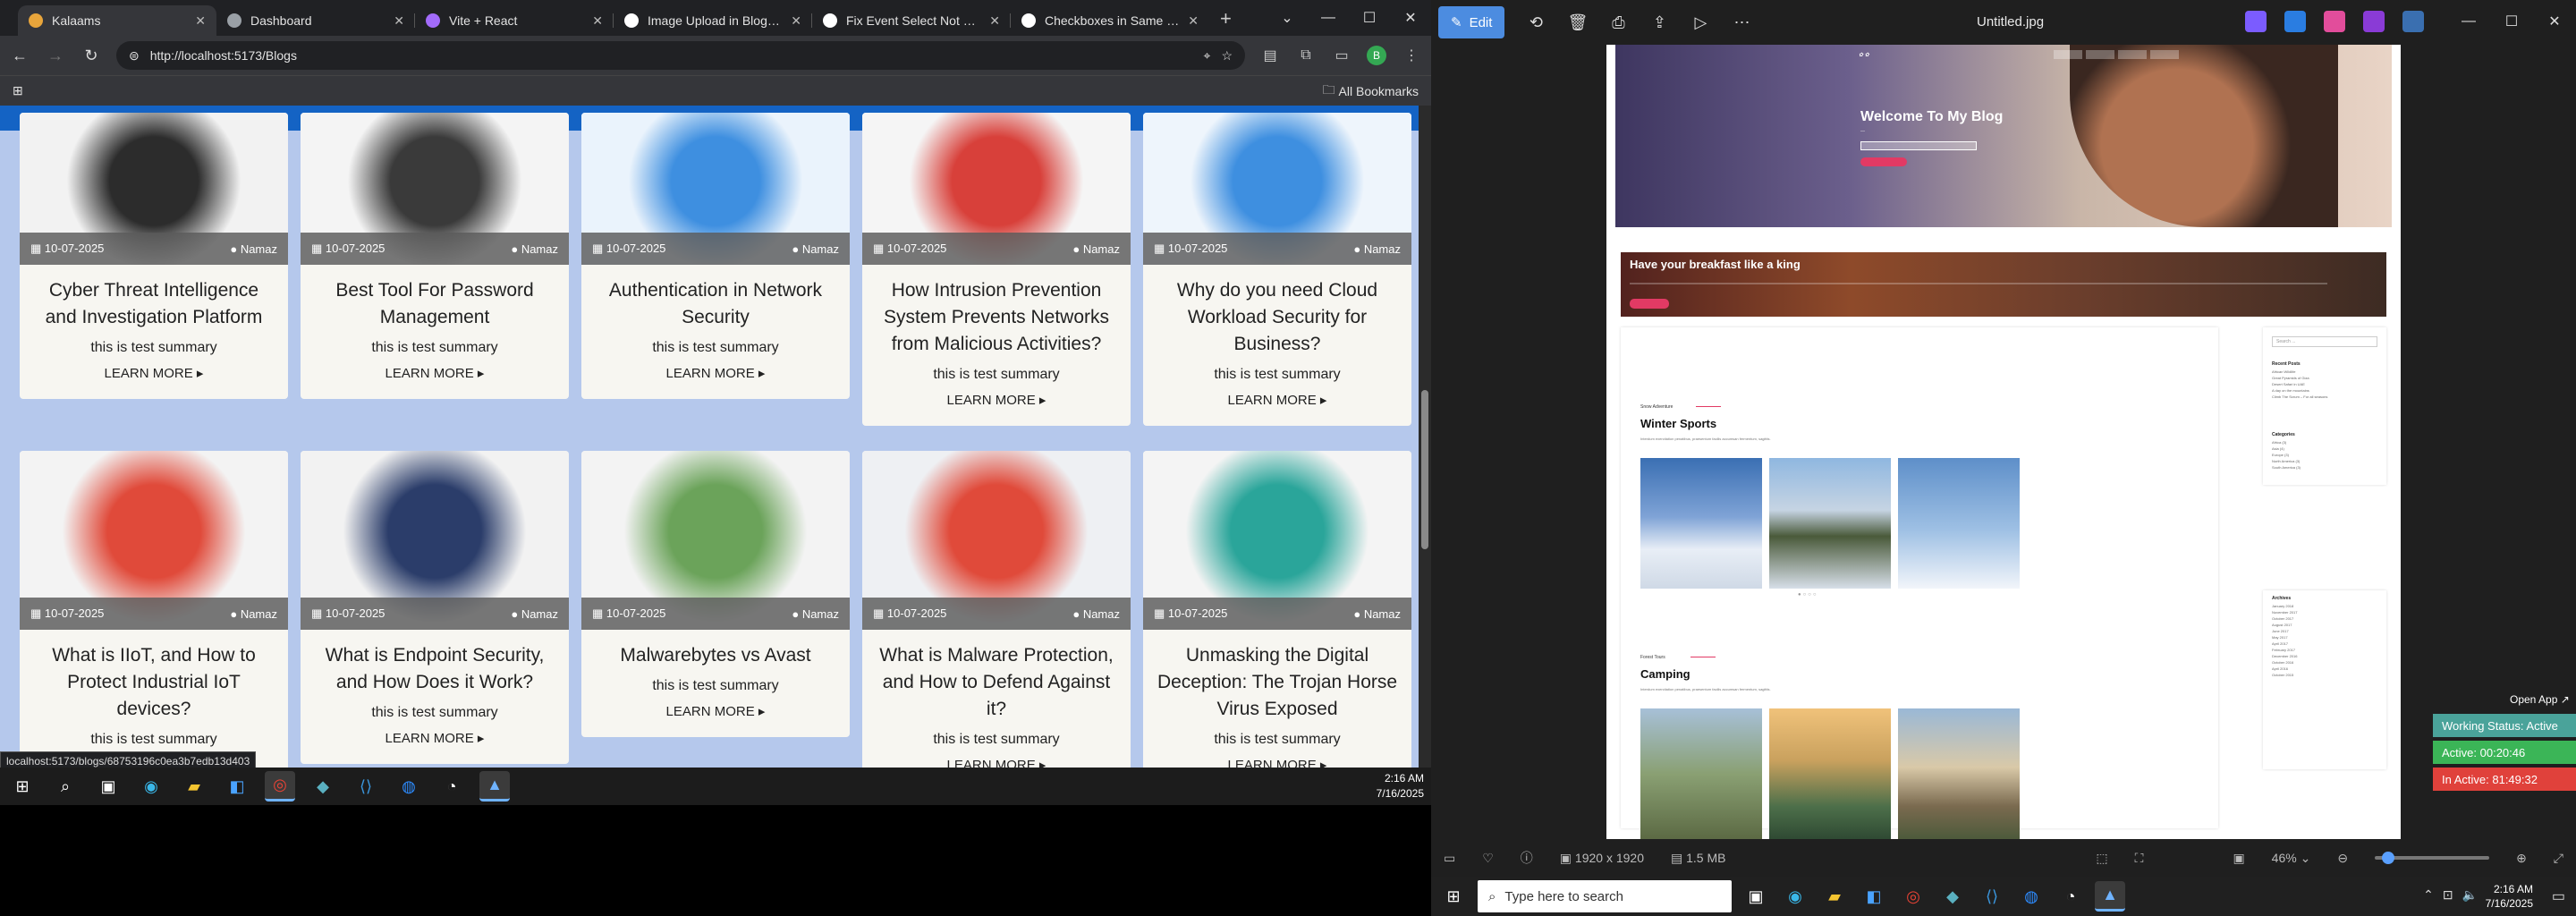 Image resolution: width=2576 pixels, height=916 pixels. I want to click on vscode-icon: ⟨⟩, so click(366, 786).